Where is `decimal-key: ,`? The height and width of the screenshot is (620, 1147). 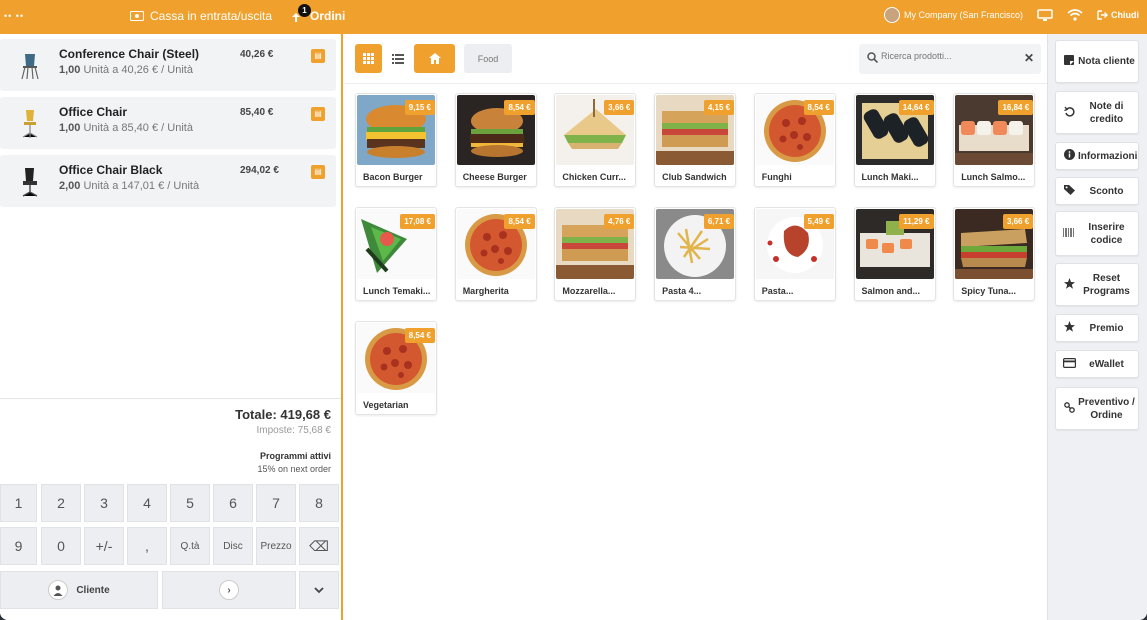 decimal-key: , is located at coordinates (147, 546).